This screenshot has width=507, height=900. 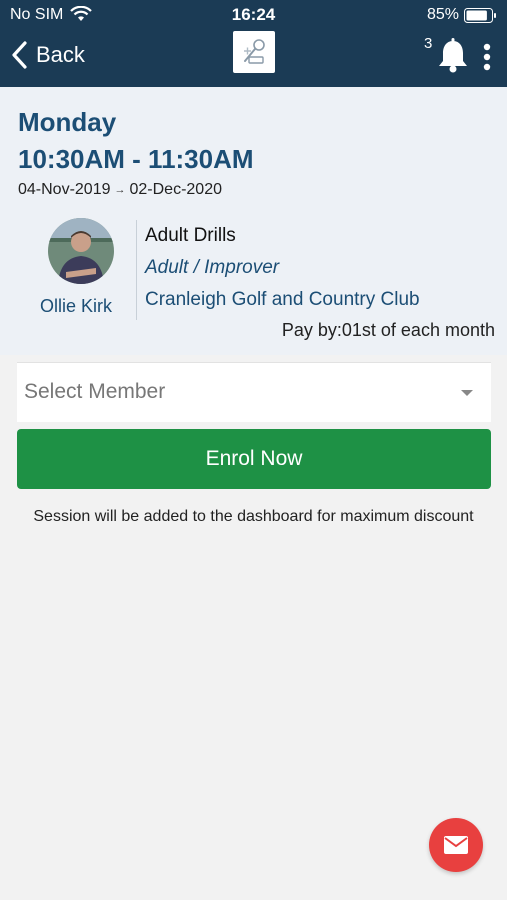 What do you see at coordinates (254, 459) in the screenshot?
I see `enrol-now-button: Enrol Now` at bounding box center [254, 459].